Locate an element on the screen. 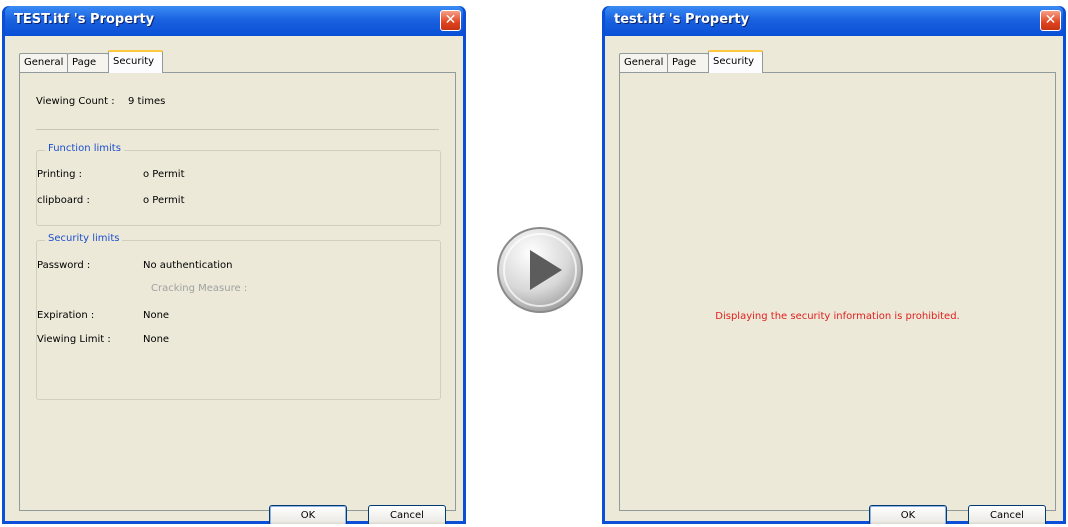  security-limits-legend: Security limits is located at coordinates (84, 238).